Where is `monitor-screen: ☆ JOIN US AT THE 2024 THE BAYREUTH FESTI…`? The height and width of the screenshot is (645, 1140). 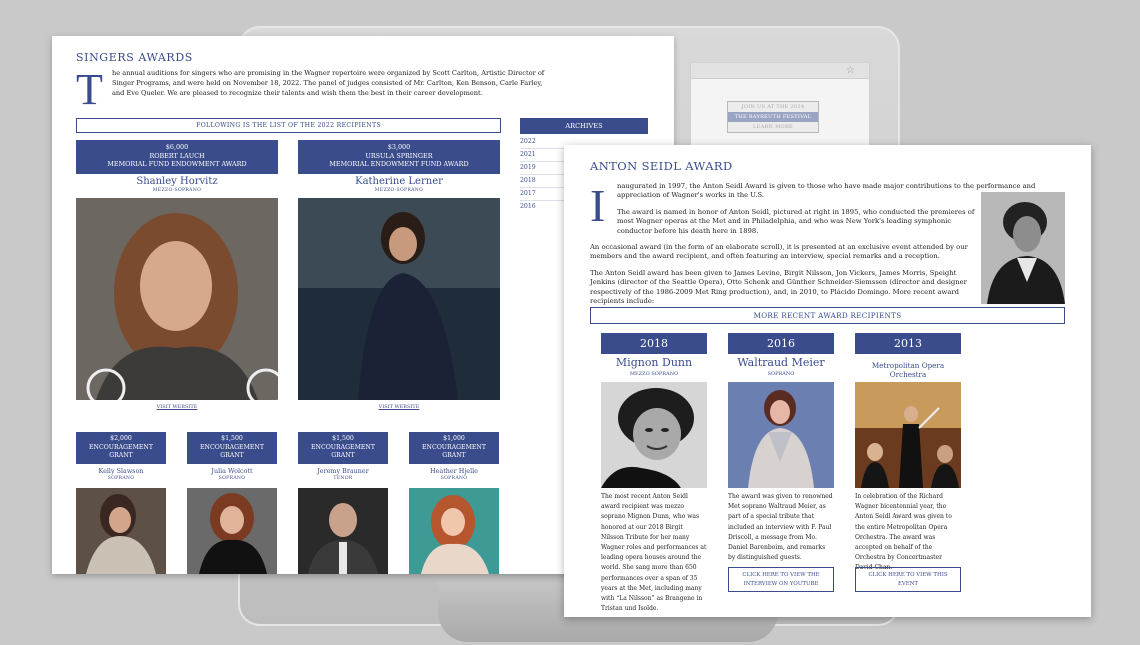
monitor-screen: ☆ JOIN US AT THE 2024 THE BAYREUTH FESTI… is located at coordinates (780, 104).